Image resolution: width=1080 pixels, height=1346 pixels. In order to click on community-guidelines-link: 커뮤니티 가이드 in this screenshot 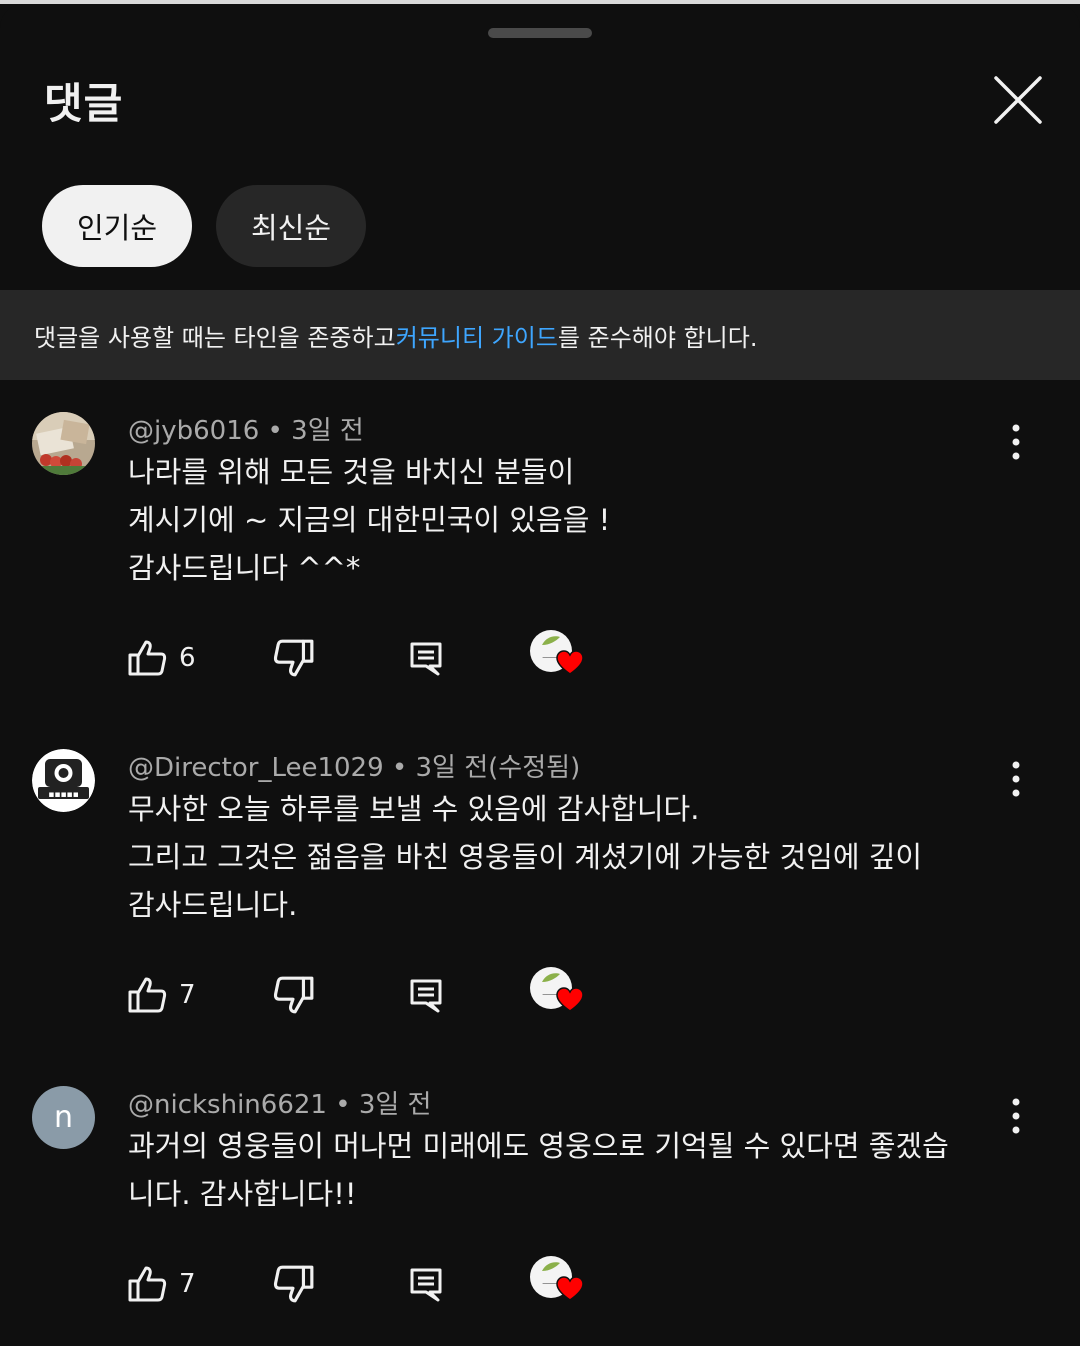, I will do `click(477, 335)`.